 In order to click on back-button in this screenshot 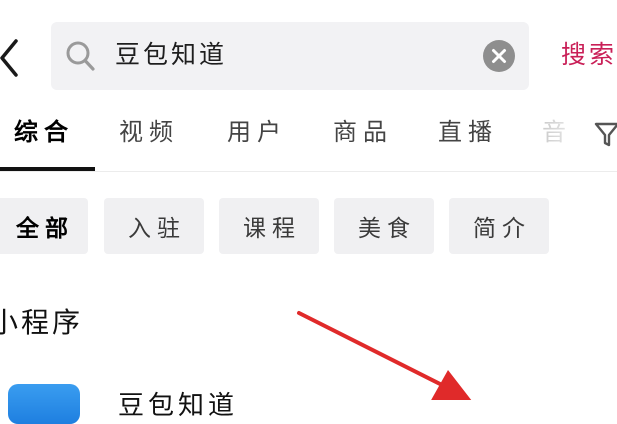, I will do `click(11, 58)`.